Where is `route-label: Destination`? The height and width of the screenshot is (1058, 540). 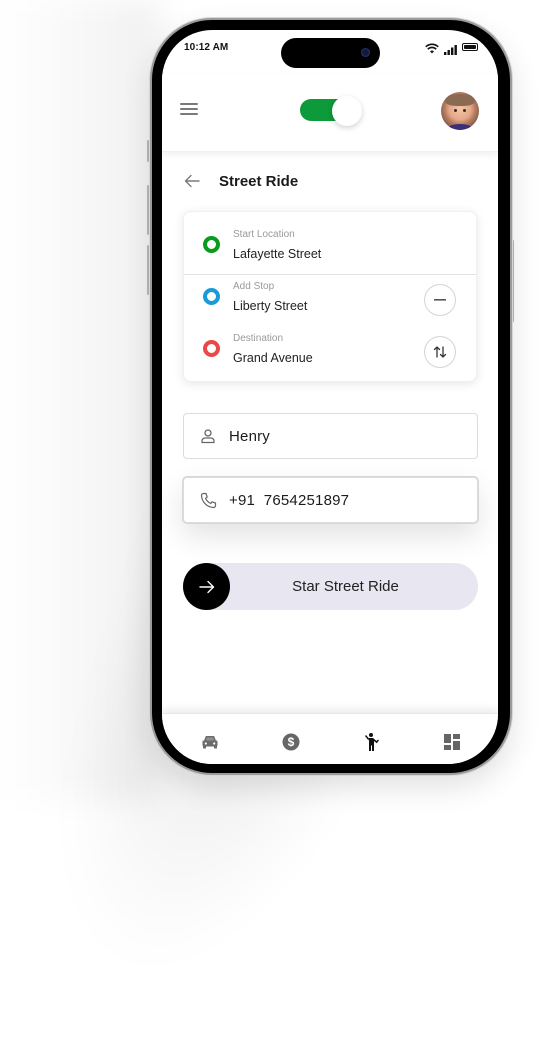
route-label: Destination is located at coordinates (258, 338).